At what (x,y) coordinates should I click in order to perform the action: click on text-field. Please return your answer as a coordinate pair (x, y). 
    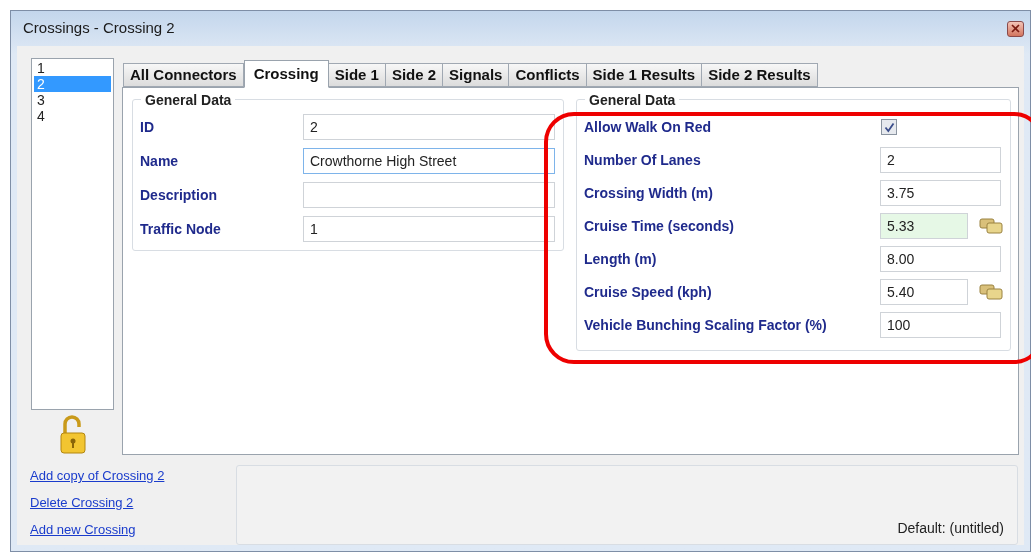
    Looking at the image, I should click on (429, 195).